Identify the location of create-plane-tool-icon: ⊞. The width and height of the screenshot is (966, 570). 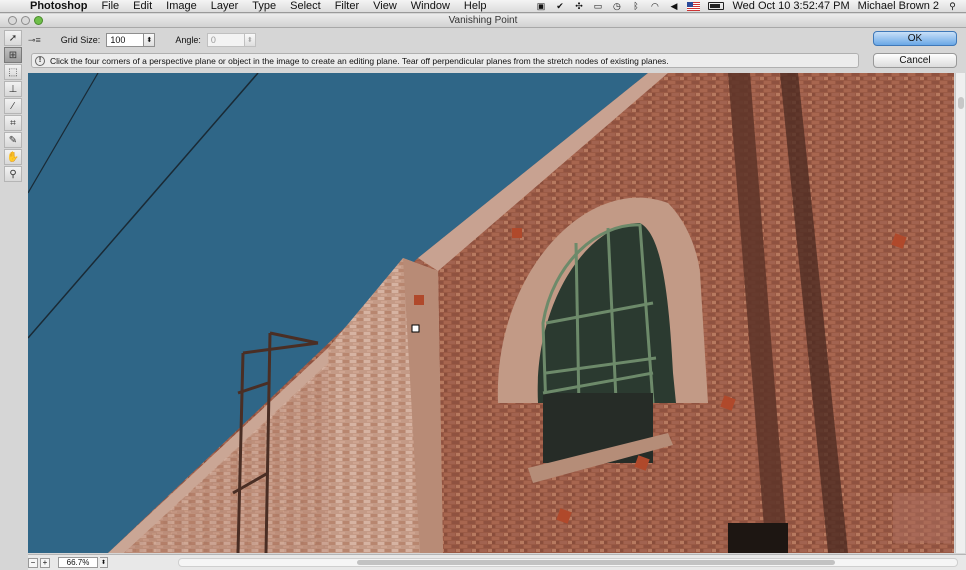
(13, 55).